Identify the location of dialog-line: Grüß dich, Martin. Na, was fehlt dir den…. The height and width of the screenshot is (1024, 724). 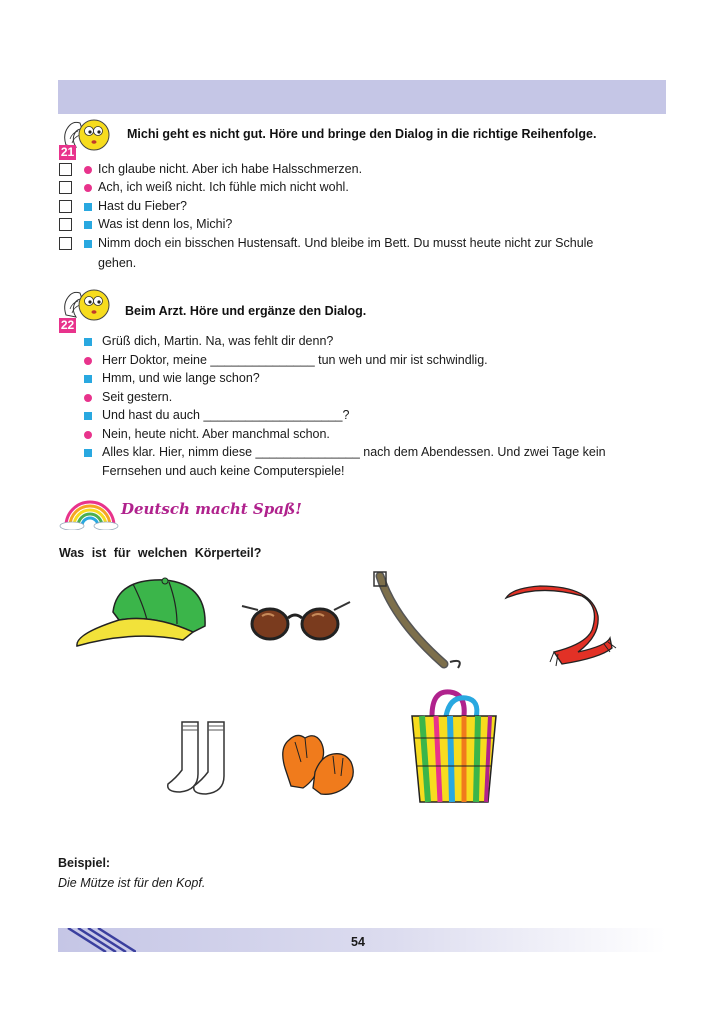
(218, 341).